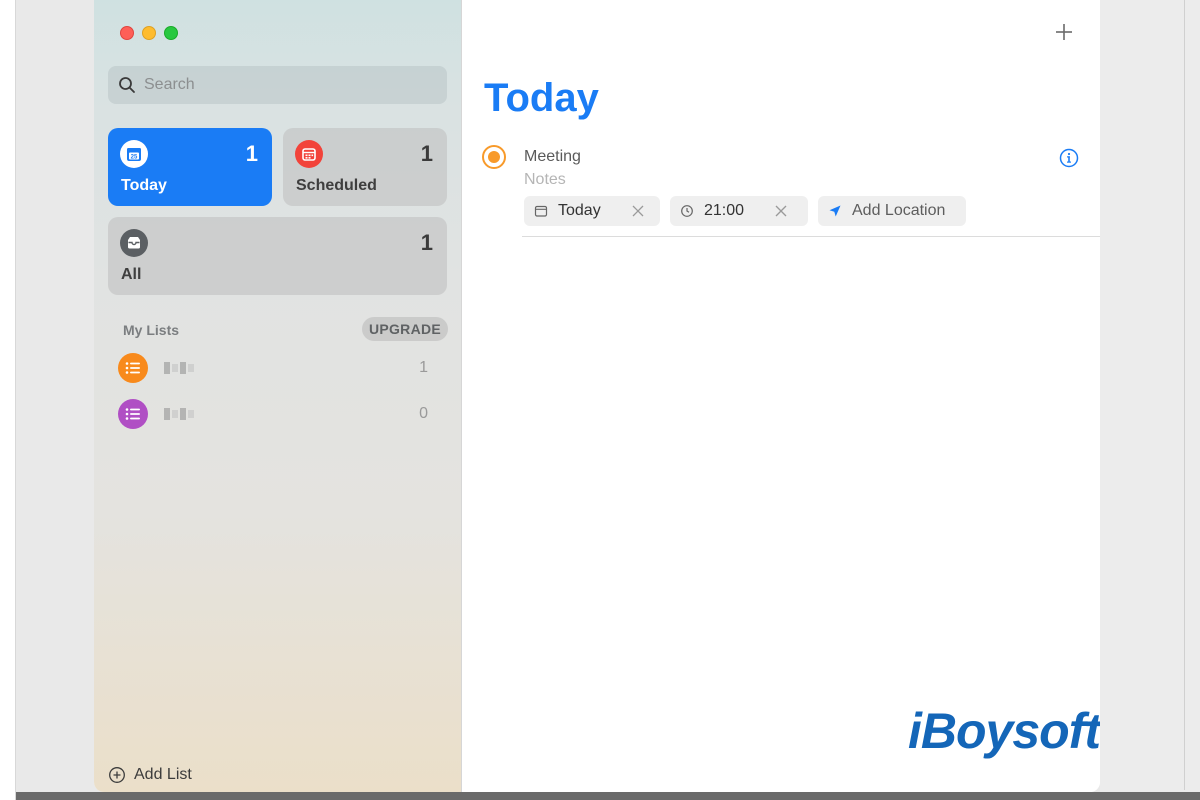 Image resolution: width=1200 pixels, height=800 pixels. I want to click on right-gutter, so click(1150, 400).